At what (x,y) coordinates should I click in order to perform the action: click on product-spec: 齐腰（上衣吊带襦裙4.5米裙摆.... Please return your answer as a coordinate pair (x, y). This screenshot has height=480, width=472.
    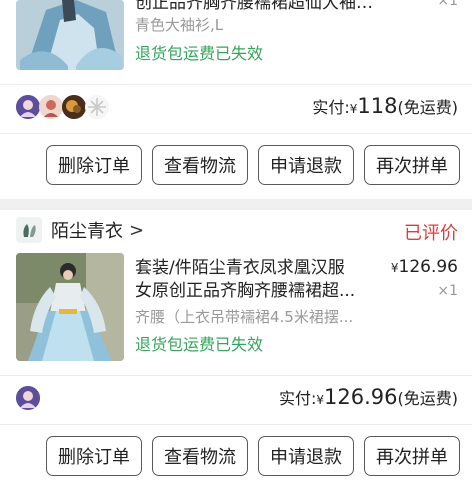
    Looking at the image, I should click on (244, 317).